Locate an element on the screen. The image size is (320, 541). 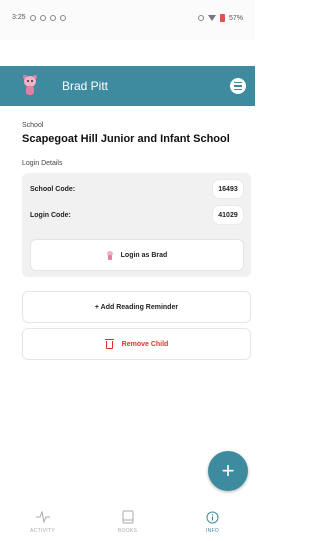
add-reading-reminder-button: + Add Reading Reminder is located at coordinates (136, 307).